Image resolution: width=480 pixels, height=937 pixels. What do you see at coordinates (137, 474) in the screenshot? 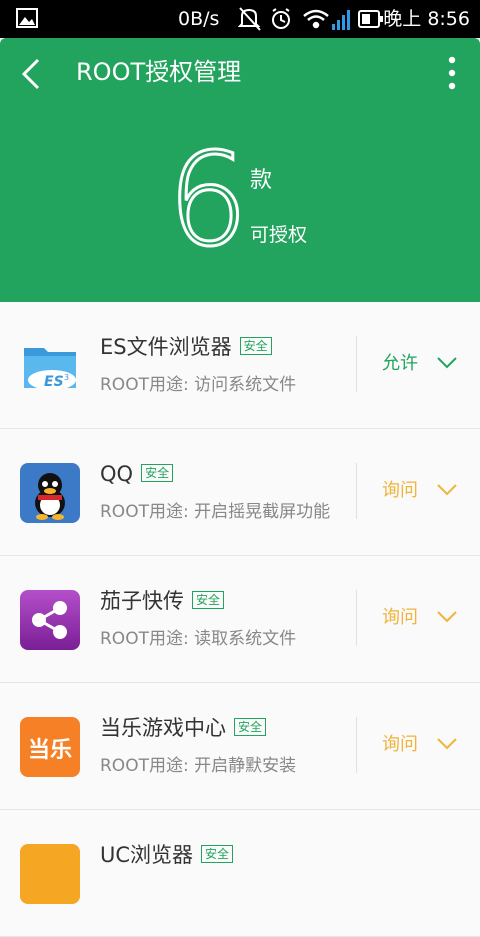
I see `app-name: QQ 安全` at bounding box center [137, 474].